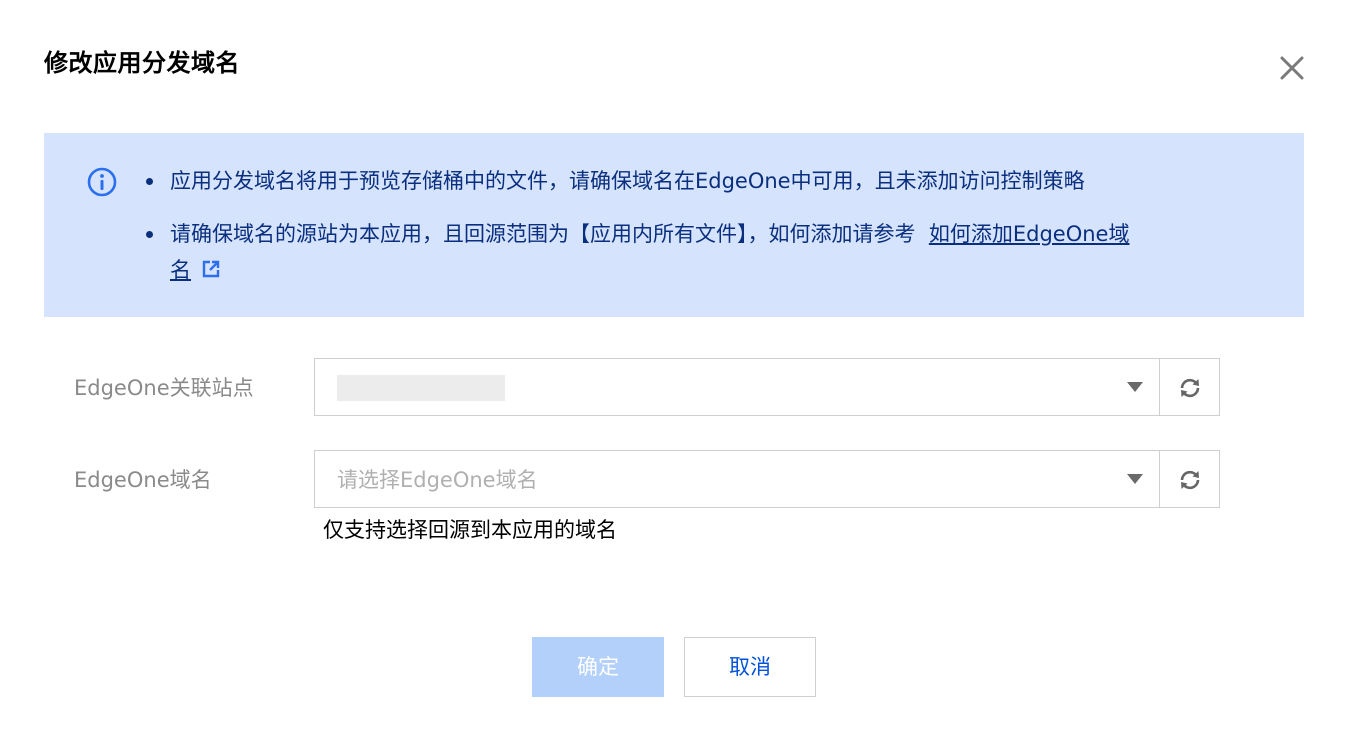 Image resolution: width=1352 pixels, height=746 pixels. I want to click on dialog-title: 修改应用分发域名, so click(142, 63).